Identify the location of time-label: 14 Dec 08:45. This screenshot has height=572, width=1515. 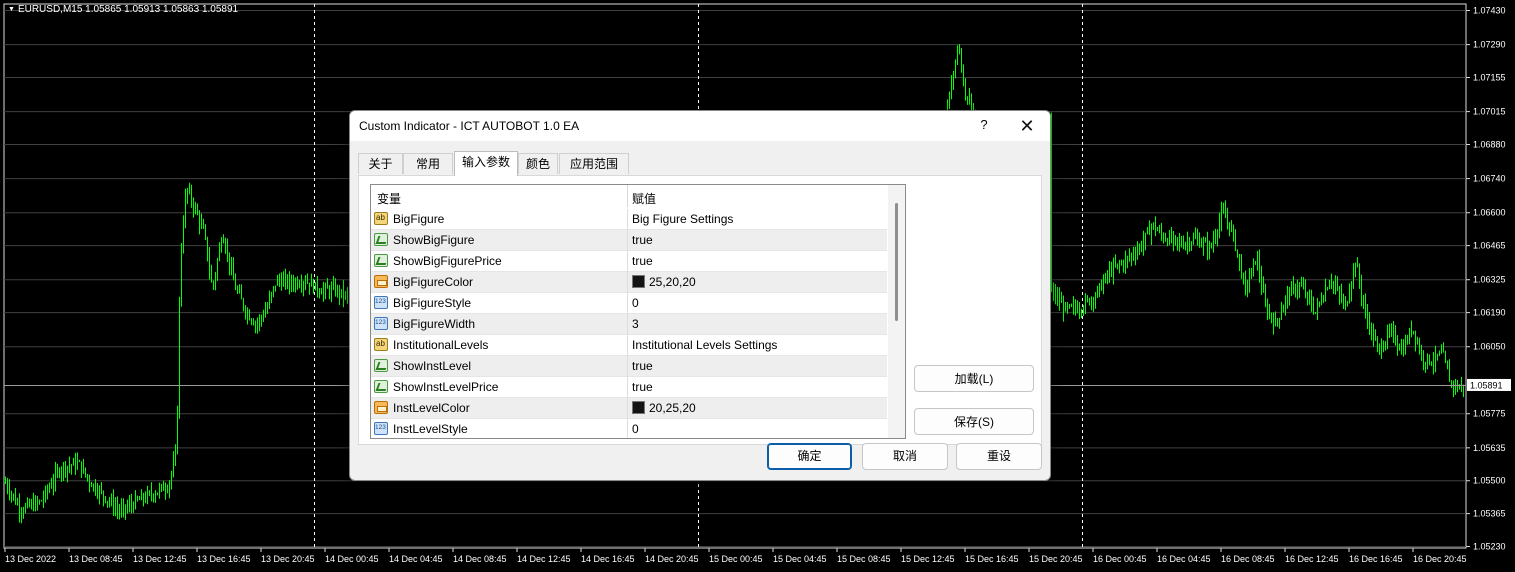
(480, 559).